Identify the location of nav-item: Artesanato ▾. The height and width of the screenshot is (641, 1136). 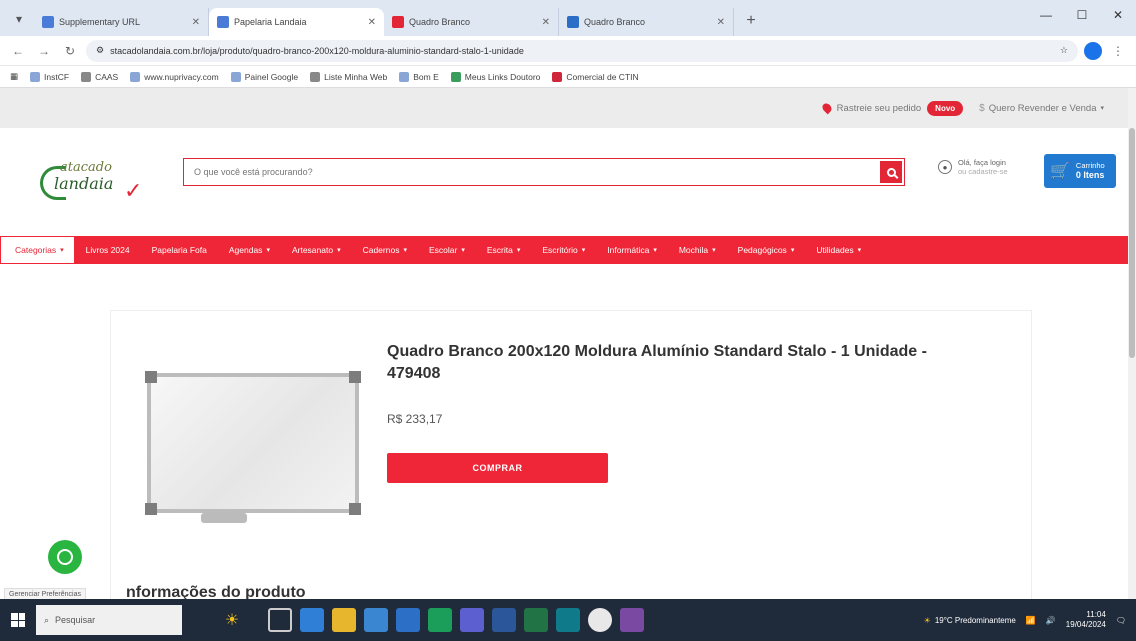
(316, 250).